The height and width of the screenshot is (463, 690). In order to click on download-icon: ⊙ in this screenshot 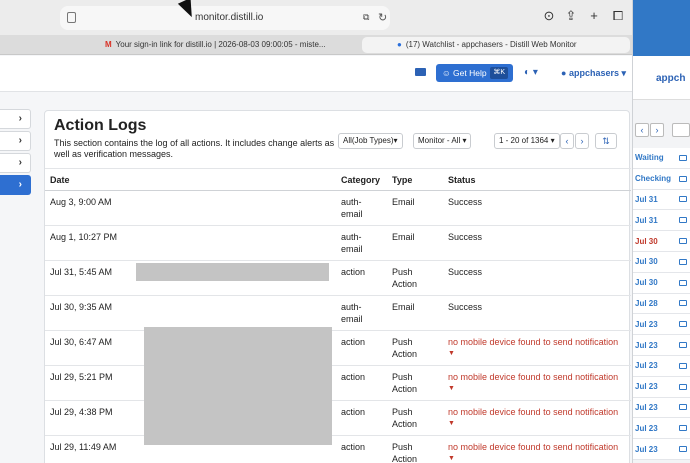, I will do `click(549, 16)`.